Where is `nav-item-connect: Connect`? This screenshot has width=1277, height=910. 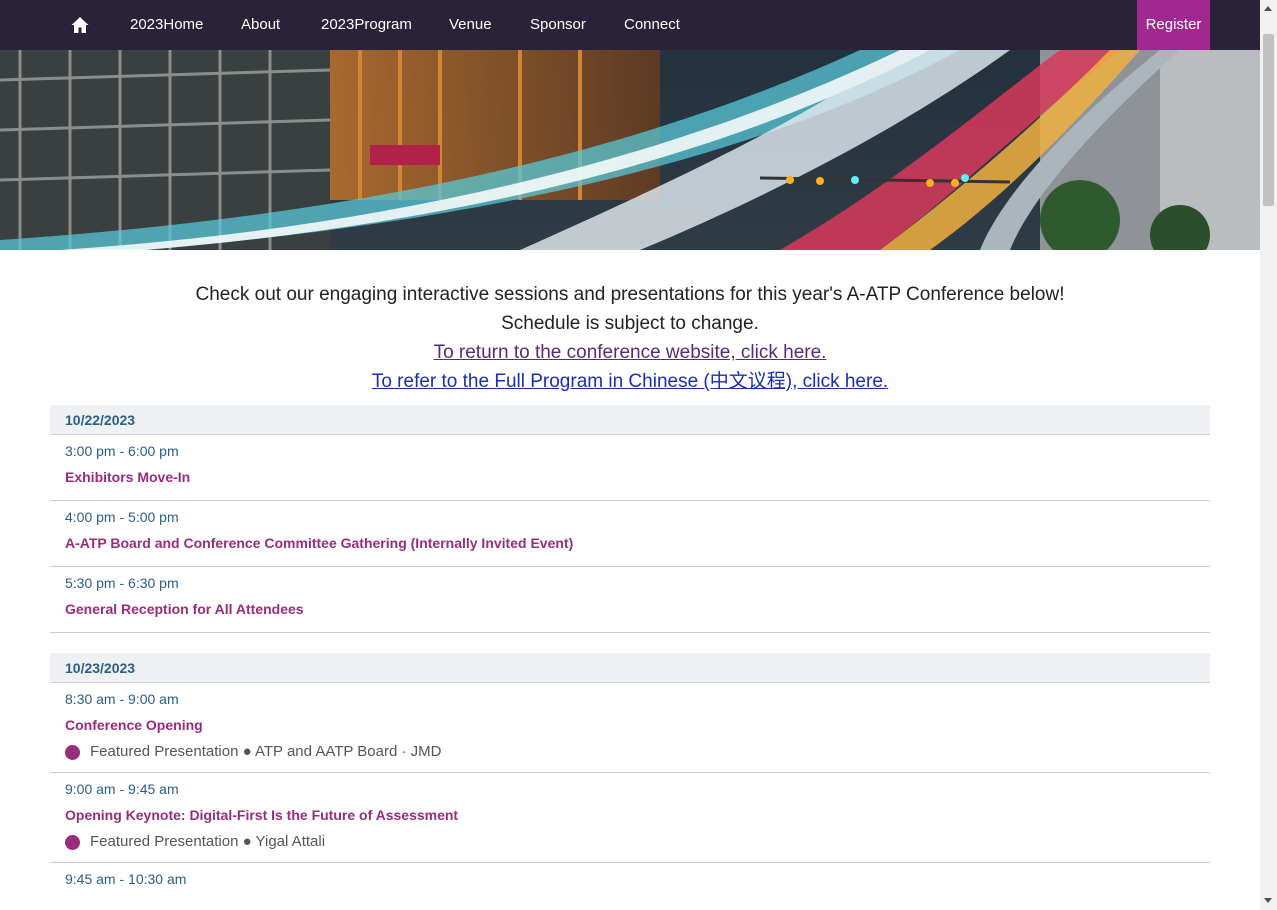 nav-item-connect: Connect is located at coordinates (652, 25).